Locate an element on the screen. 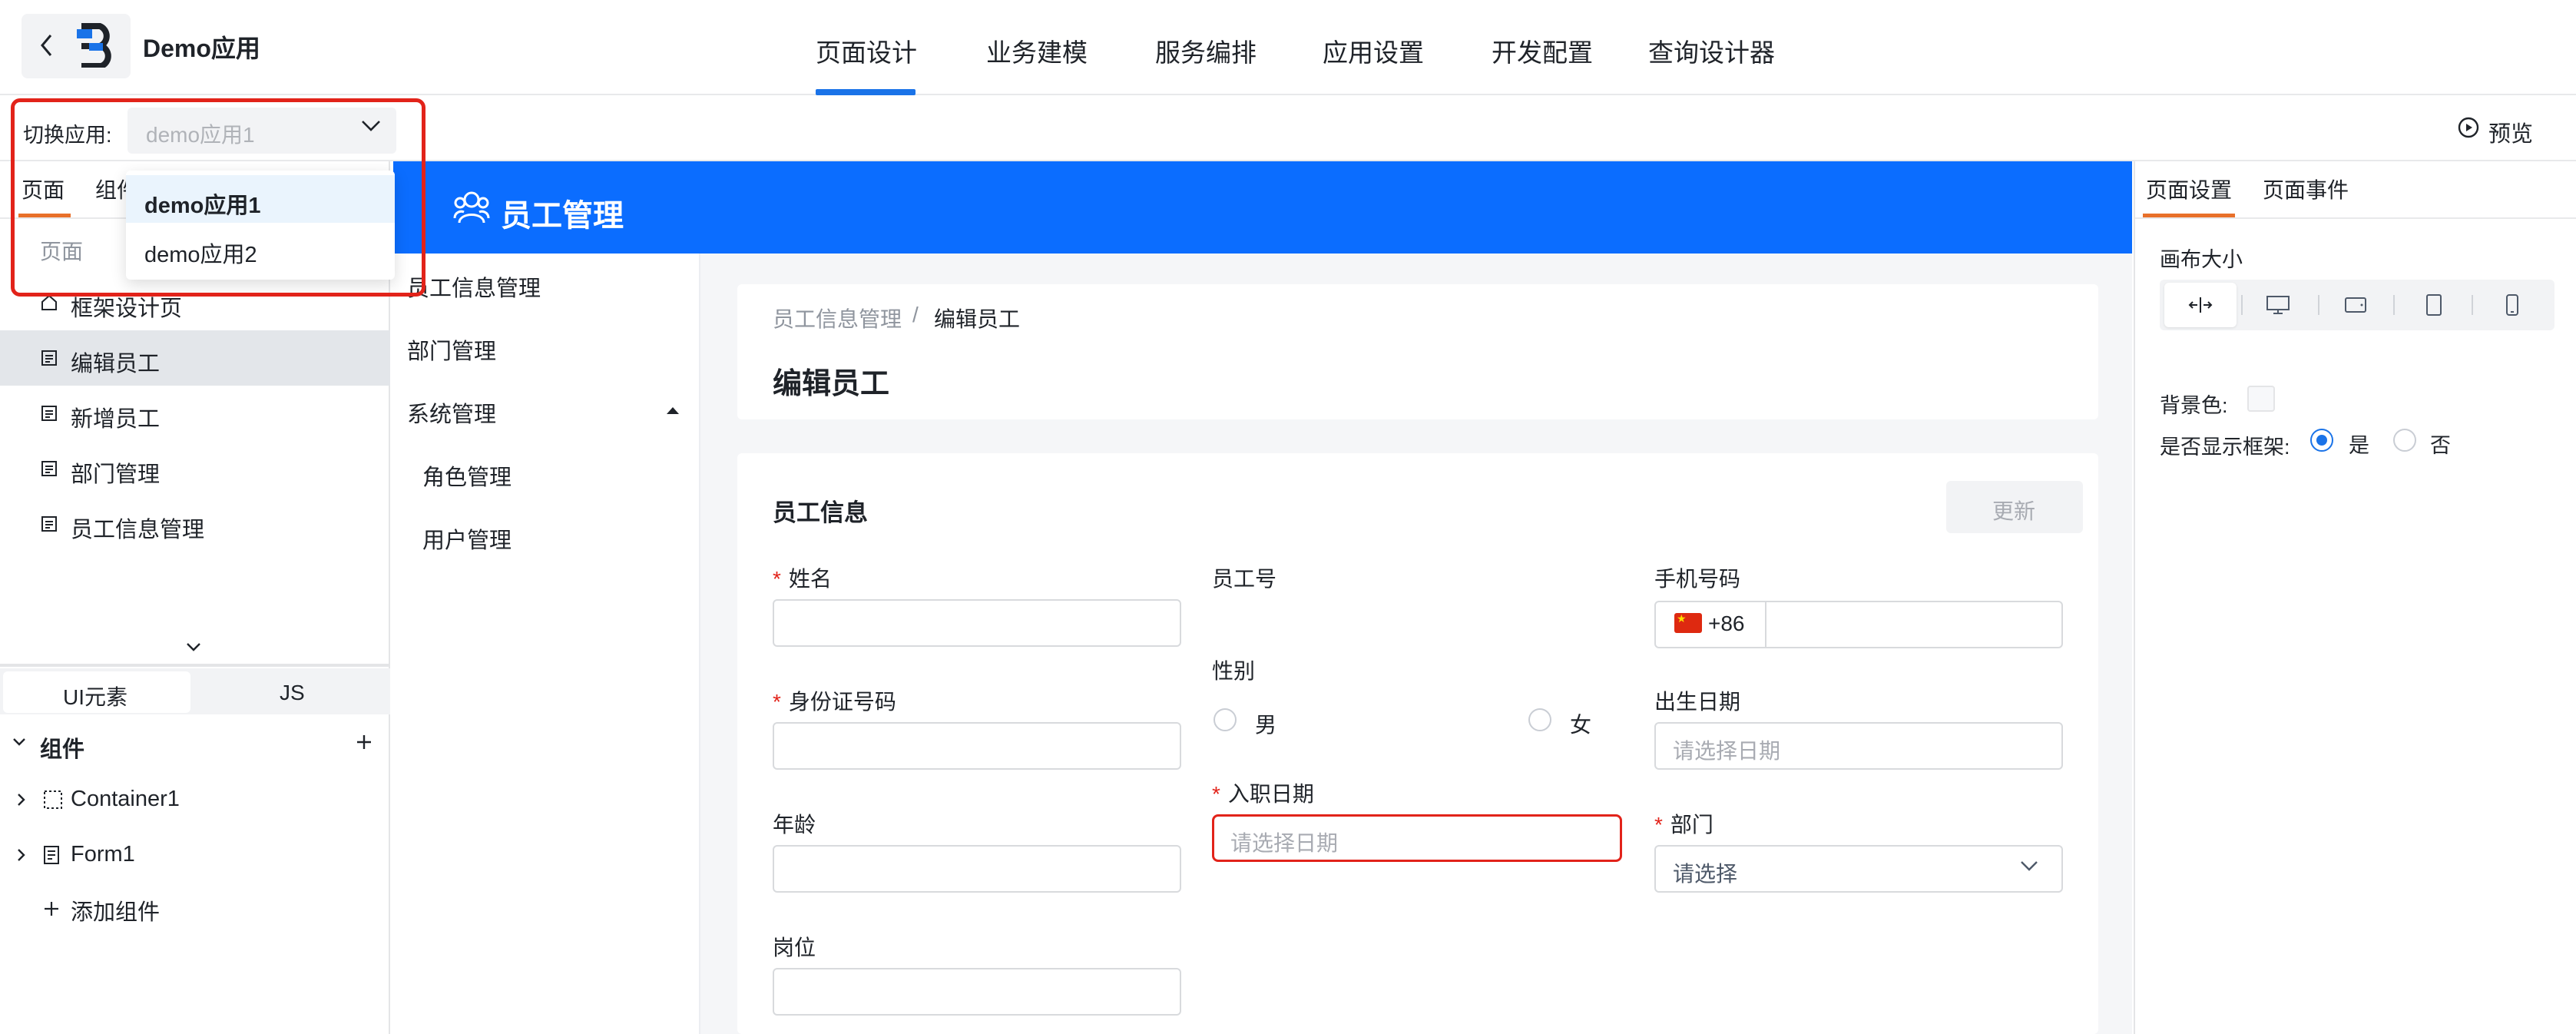 This screenshot has height=1034, width=2576. page-item-add-employee: 新增员工 is located at coordinates (195, 413).